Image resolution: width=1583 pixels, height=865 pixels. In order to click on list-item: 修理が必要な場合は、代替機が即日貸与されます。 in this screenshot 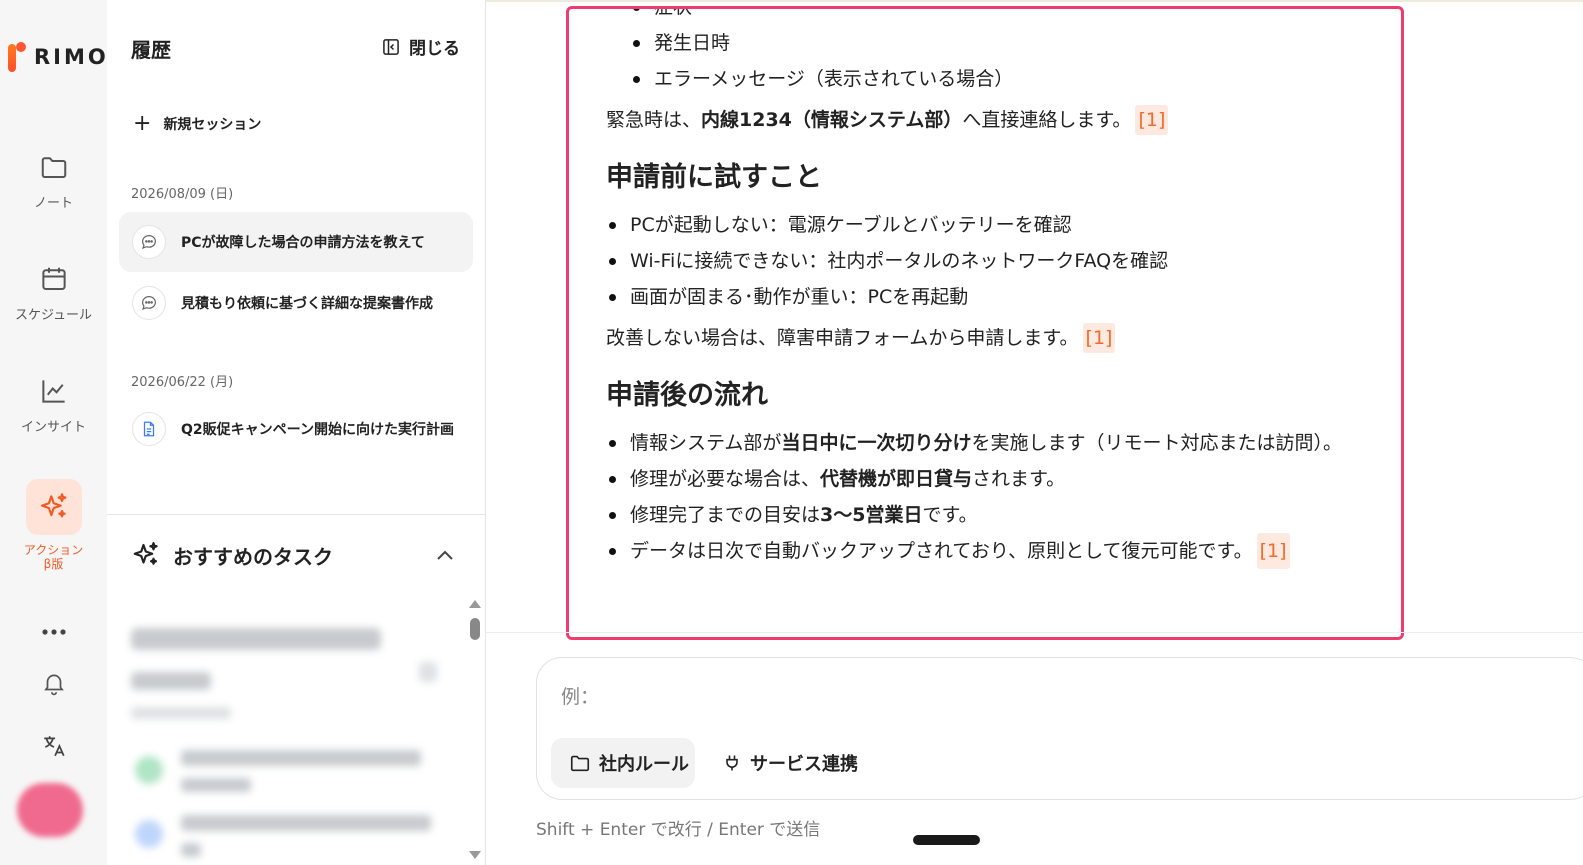, I will do `click(996, 479)`.